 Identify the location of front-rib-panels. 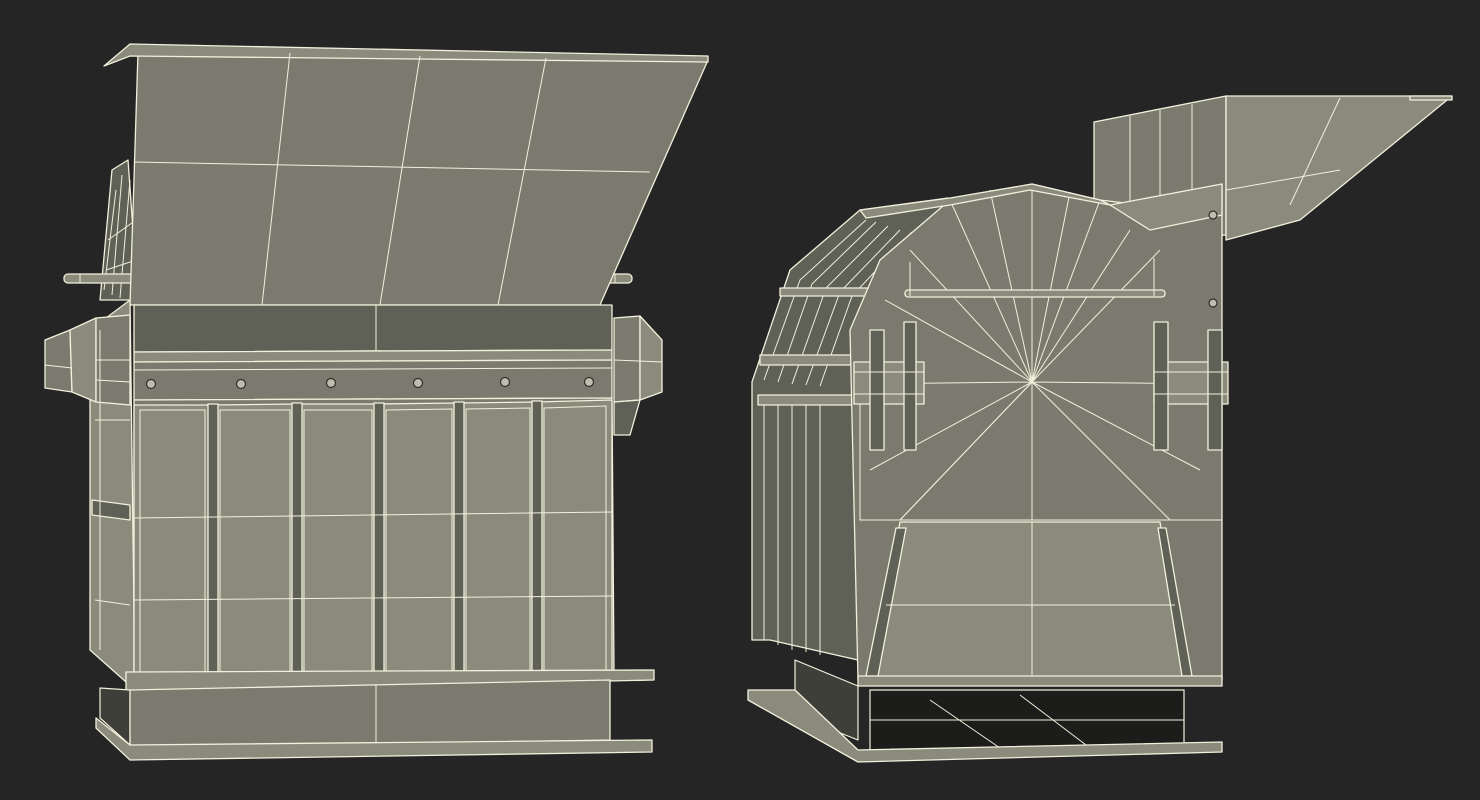
(373, 544).